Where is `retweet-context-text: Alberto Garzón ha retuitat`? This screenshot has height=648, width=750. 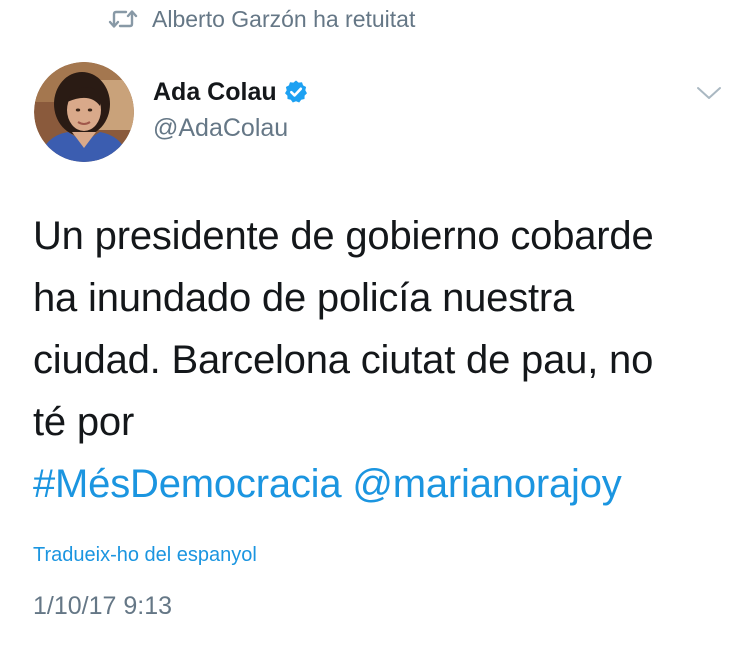
retweet-context-text: Alberto Garzón ha retuitat is located at coordinates (284, 18).